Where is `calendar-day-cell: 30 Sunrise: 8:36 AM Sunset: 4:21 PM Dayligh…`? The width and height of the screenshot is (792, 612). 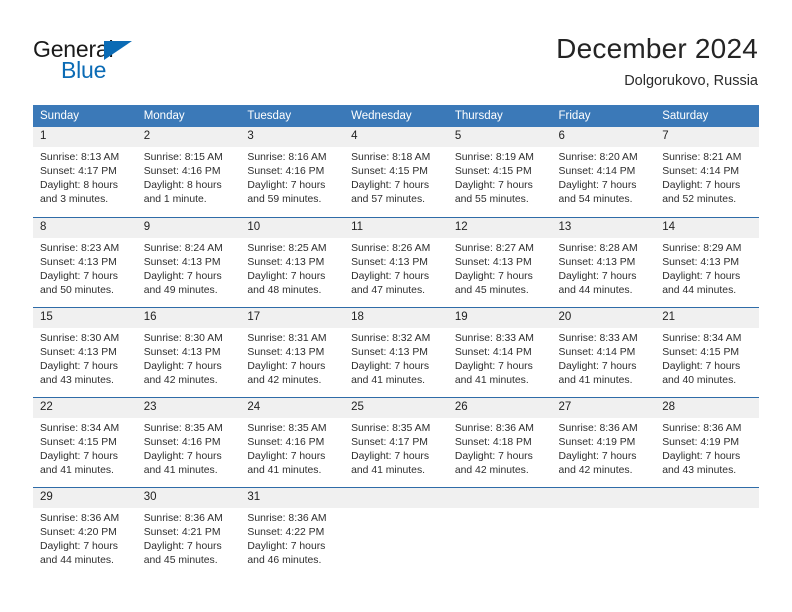
calendar-day-cell: 30 Sunrise: 8:36 AM Sunset: 4:21 PM Dayligh… is located at coordinates (188, 531).